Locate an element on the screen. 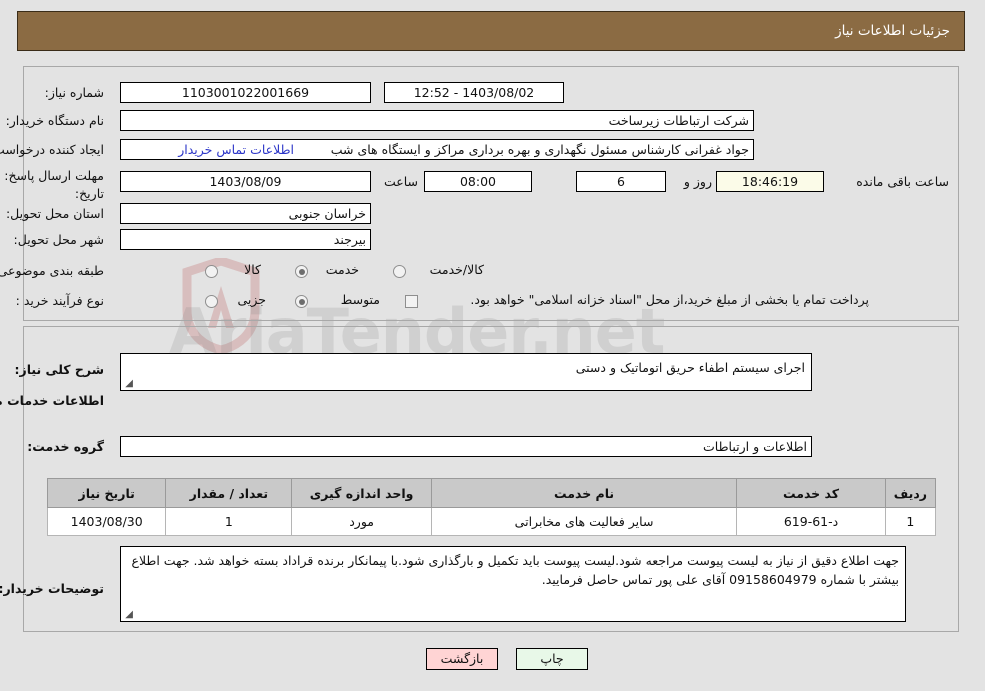  remaining-days-value: 6 is located at coordinates (622, 181).